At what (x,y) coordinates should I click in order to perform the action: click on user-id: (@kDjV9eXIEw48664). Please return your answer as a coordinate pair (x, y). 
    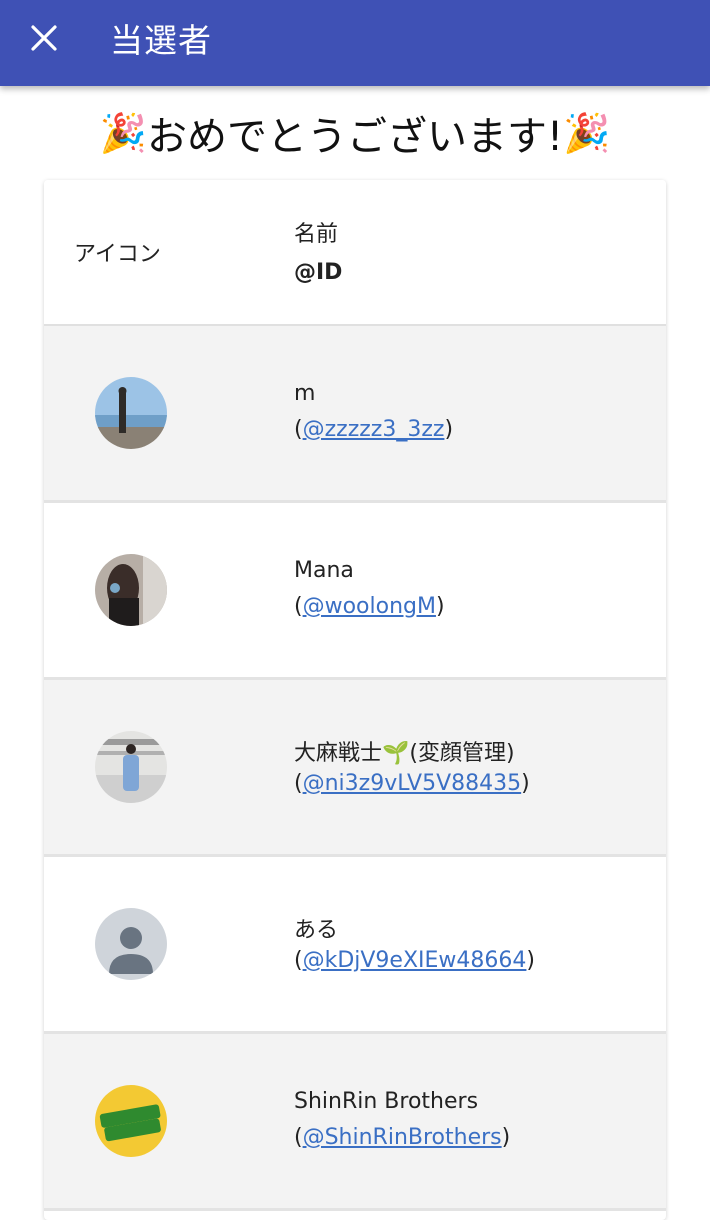
    Looking at the image, I should click on (415, 960).